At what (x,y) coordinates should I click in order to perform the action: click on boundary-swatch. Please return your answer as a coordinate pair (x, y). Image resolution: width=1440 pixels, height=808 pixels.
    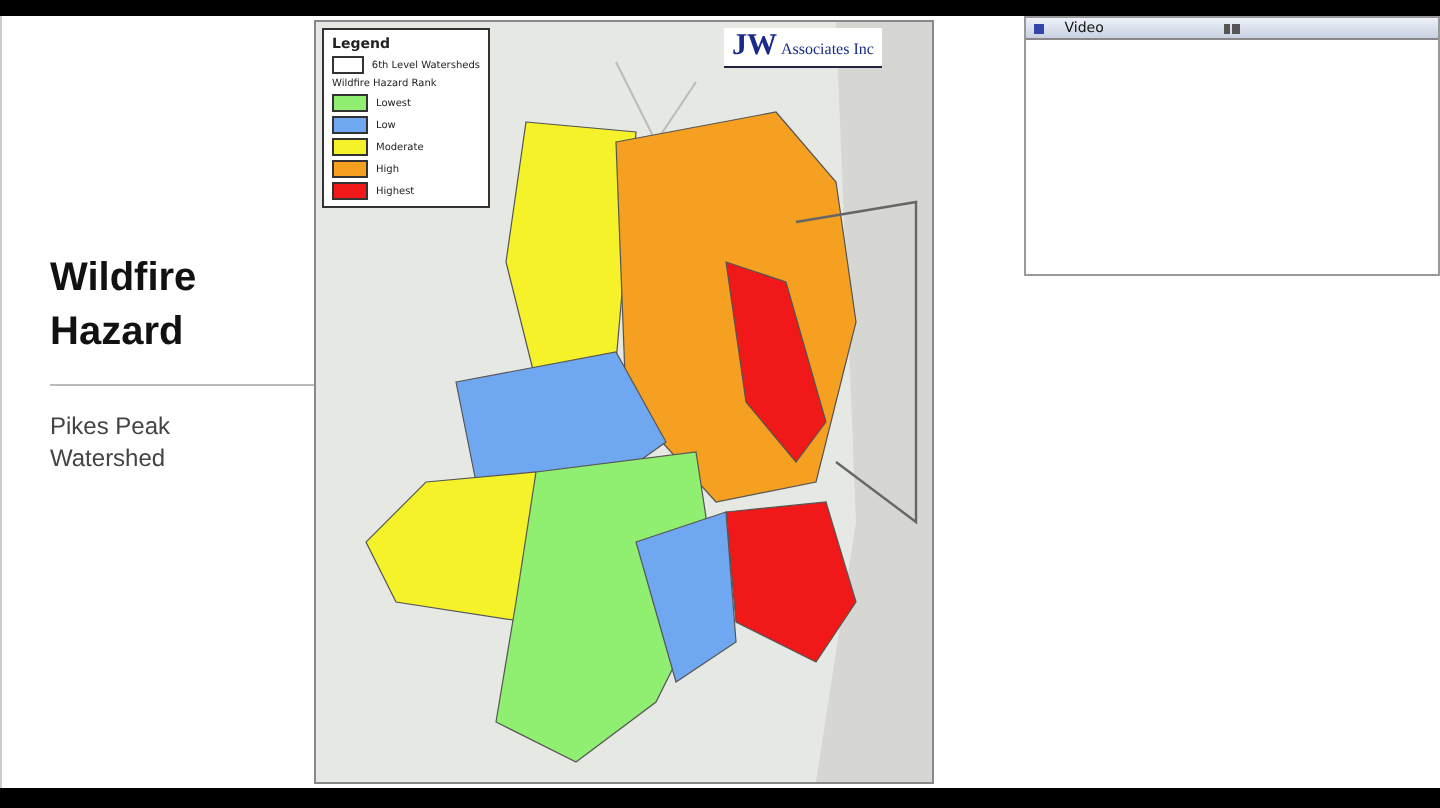
    Looking at the image, I should click on (348, 65).